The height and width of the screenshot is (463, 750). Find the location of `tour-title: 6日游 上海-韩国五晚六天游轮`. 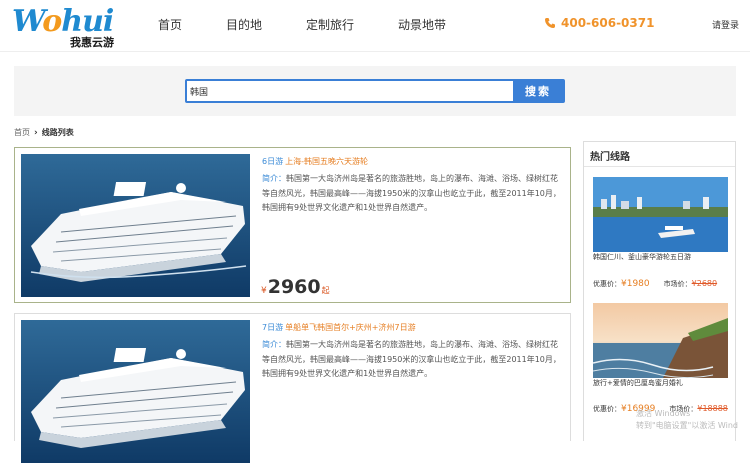

tour-title: 6日游 上海-韩国五晚六天游轮 is located at coordinates (315, 161).